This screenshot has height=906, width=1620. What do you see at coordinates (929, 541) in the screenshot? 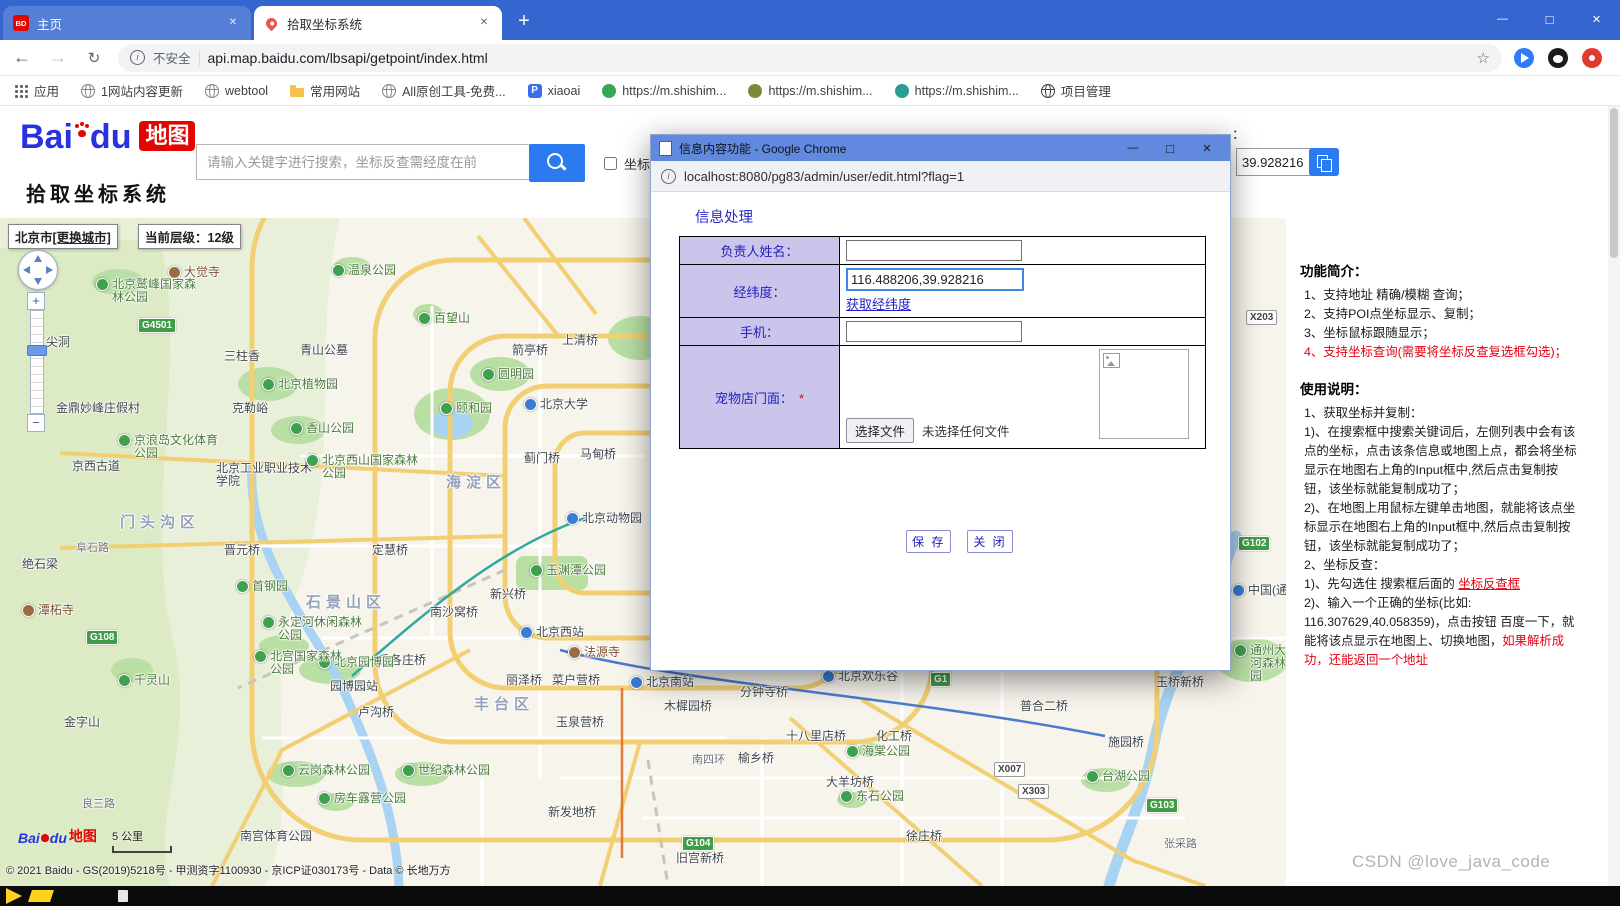
I see `save-button: 保 存` at bounding box center [929, 541].